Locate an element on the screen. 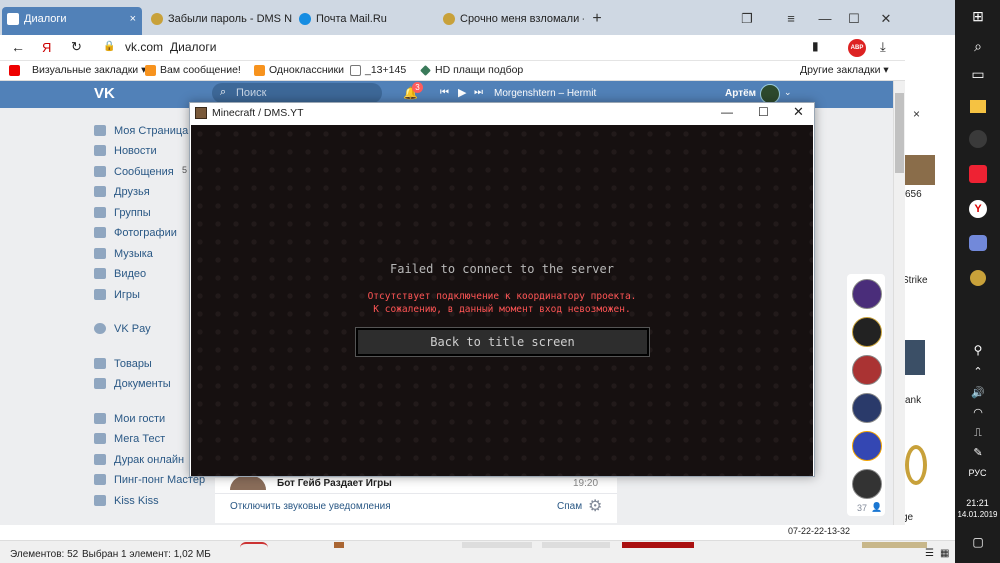 The image size is (1000, 563). bookmark-hd: HD плащи подбор is located at coordinates (471, 70).